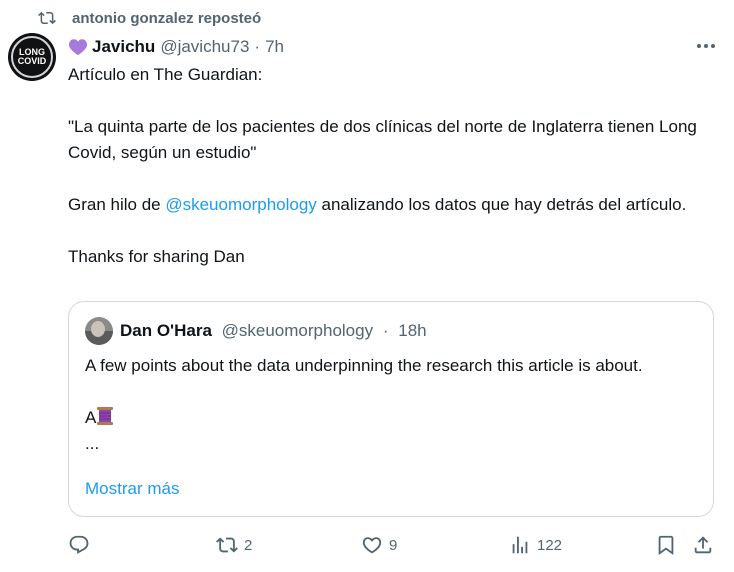 The image size is (734, 572). I want to click on repost-button: 2, so click(234, 545).